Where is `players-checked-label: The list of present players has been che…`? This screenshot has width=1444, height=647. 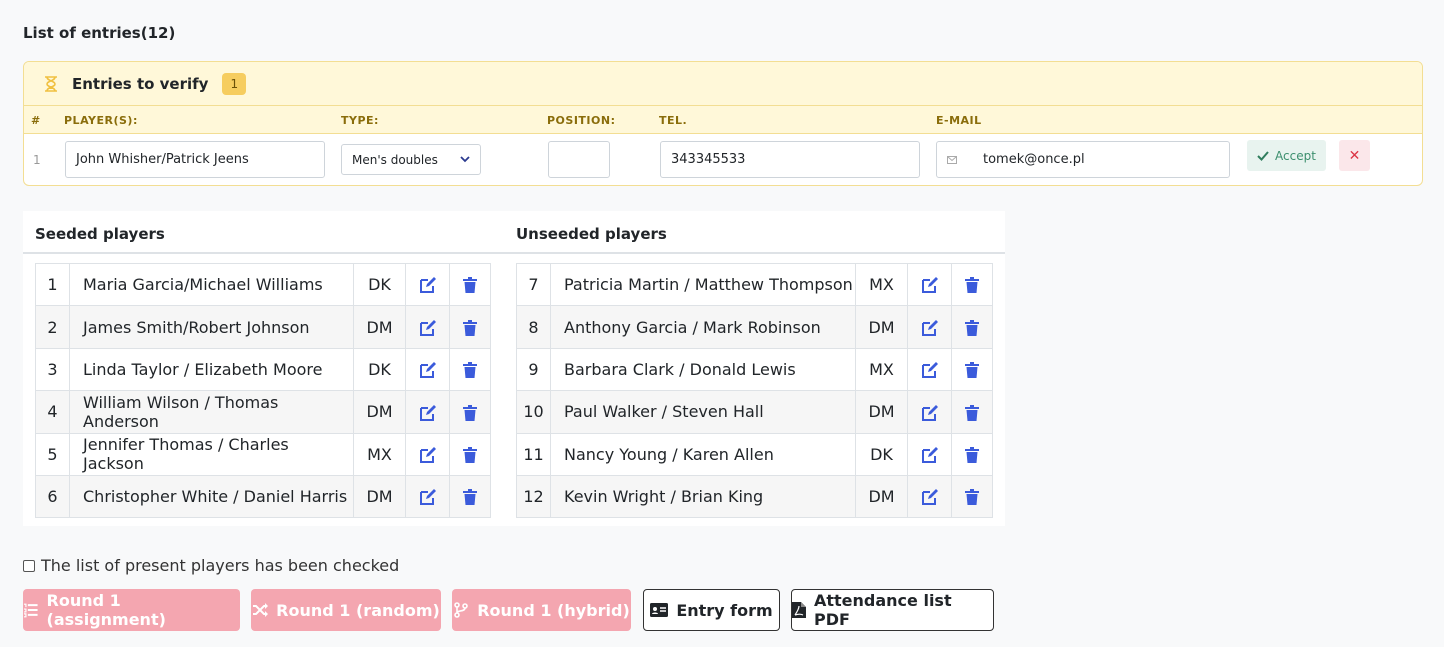
players-checked-label: The list of present players has been che… is located at coordinates (220, 565).